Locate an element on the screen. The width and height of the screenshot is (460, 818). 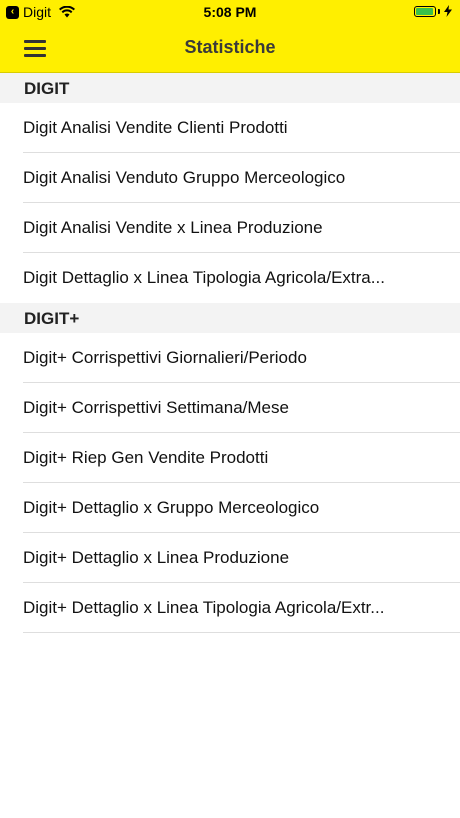
nav-bar: Statistiche is located at coordinates (230, 48).